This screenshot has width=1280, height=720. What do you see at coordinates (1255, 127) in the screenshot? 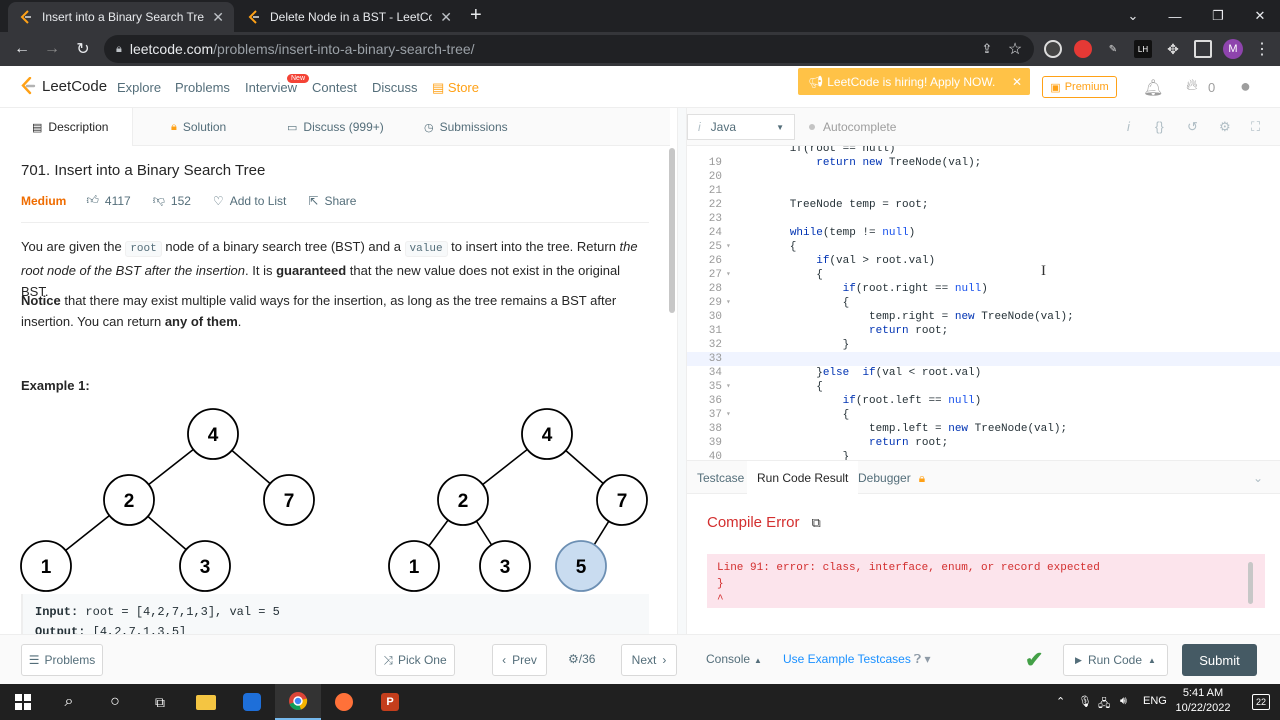
I see `fullscreen-icon: ⛶` at bounding box center [1255, 127].